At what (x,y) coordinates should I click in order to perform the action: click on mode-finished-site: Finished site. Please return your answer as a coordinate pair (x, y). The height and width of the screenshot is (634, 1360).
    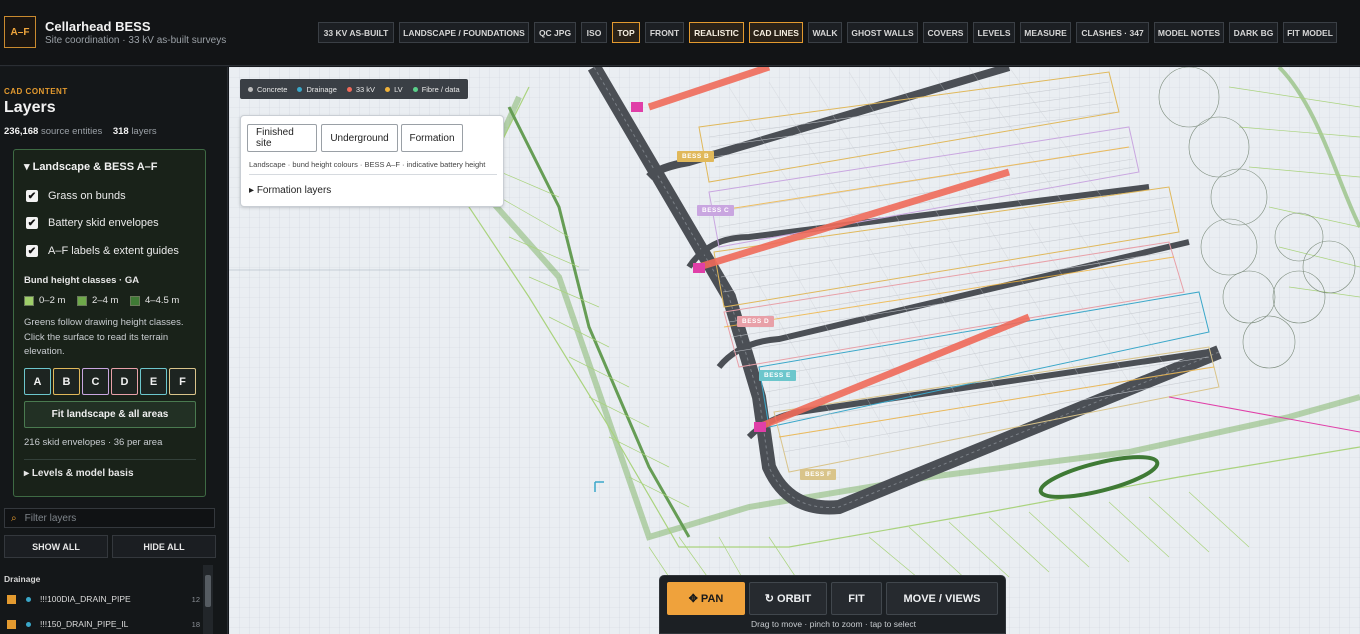
    Looking at the image, I should click on (282, 138).